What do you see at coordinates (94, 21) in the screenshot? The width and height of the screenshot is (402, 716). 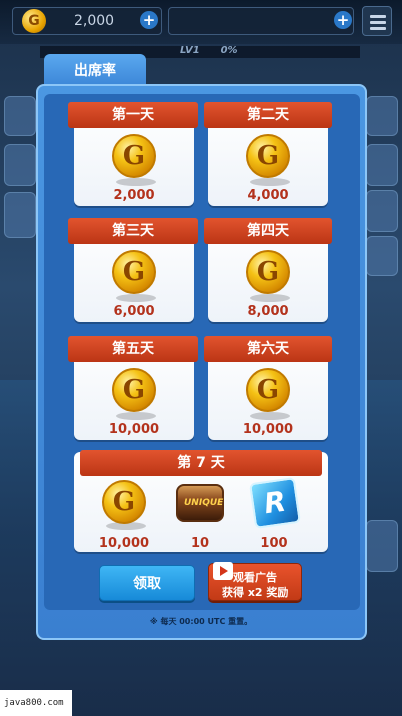 I see `coin-amount: 2,000` at bounding box center [94, 21].